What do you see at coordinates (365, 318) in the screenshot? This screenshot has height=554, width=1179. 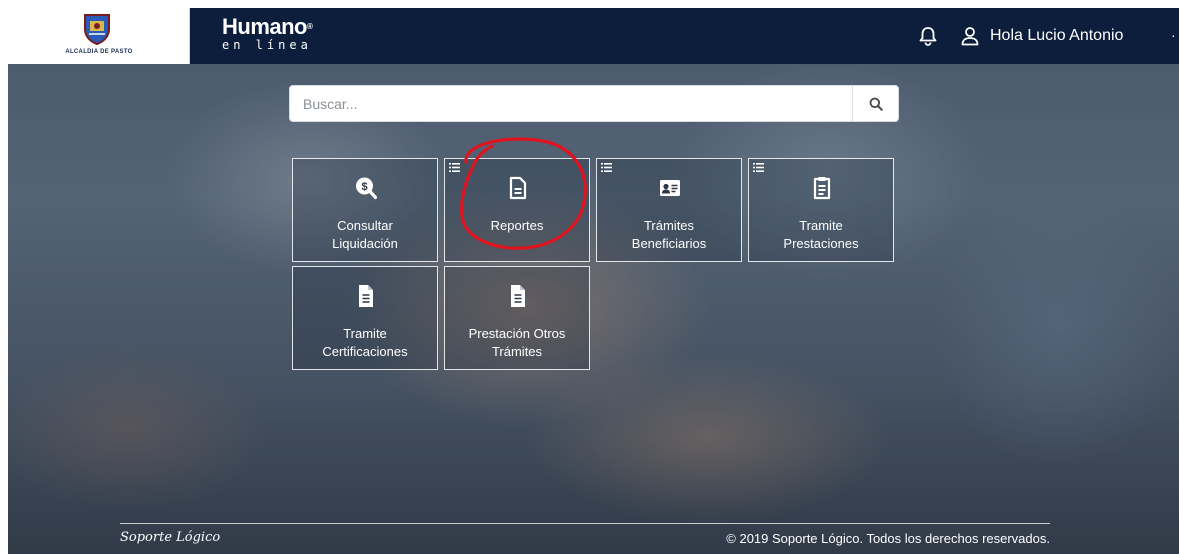 I see `tile-tramite-certificaciones: Tramite Certificaciones` at bounding box center [365, 318].